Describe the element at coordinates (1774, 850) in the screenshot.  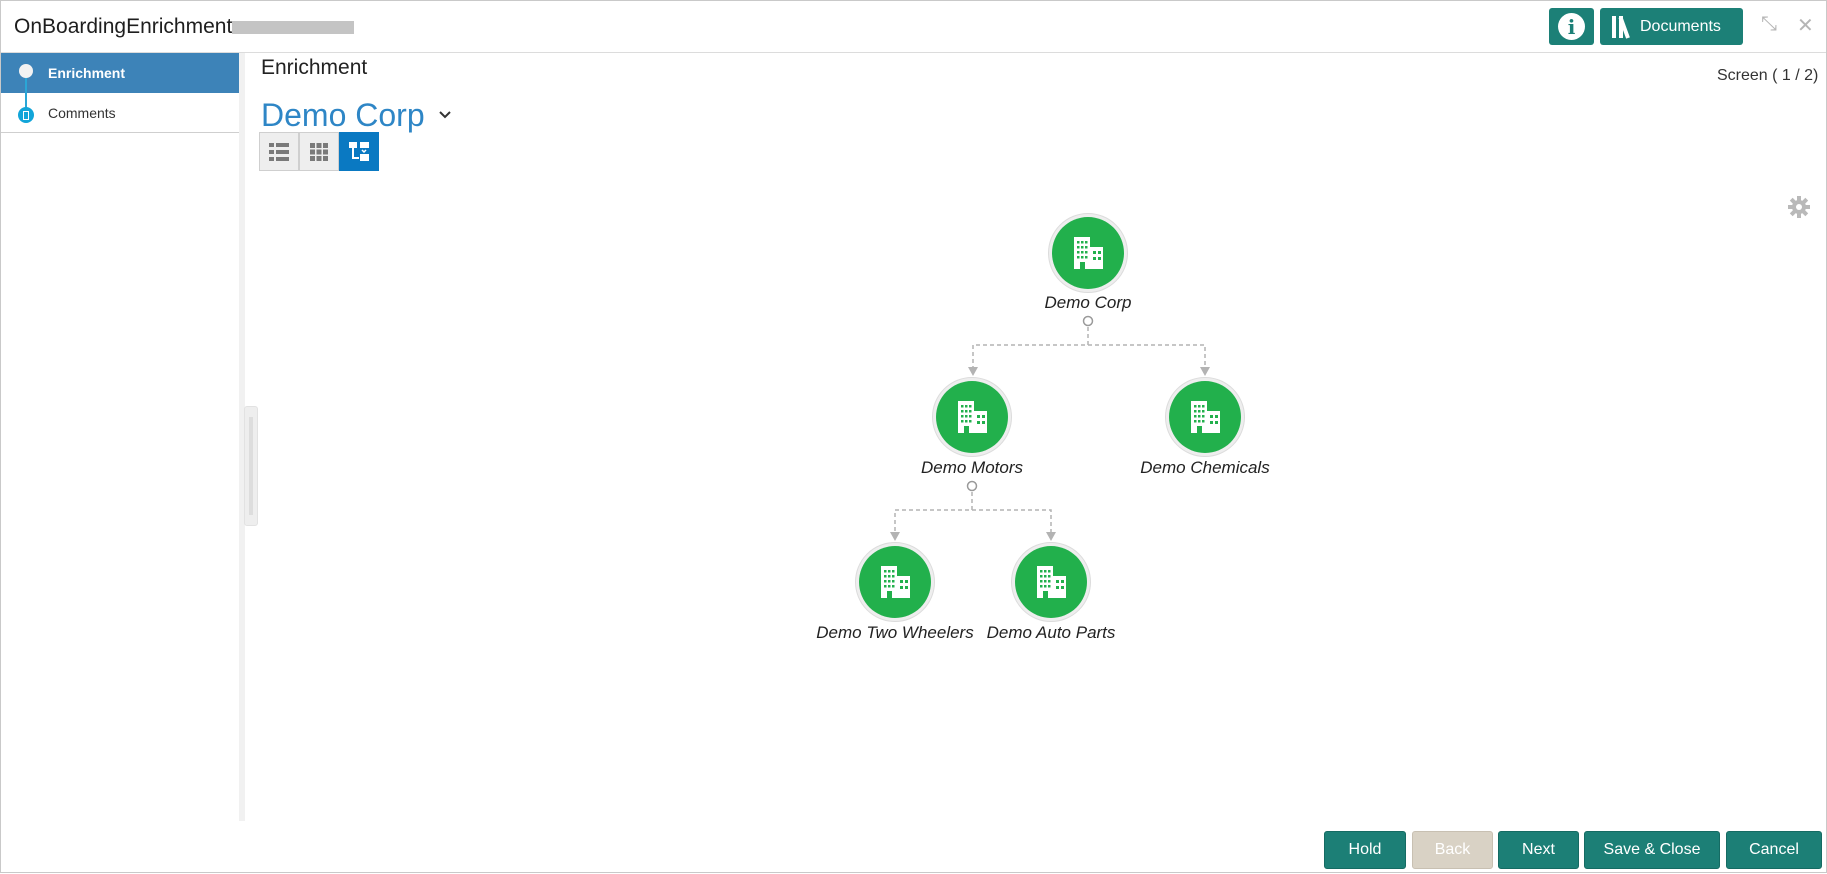
I see `cancel-button: Cancel` at that location.